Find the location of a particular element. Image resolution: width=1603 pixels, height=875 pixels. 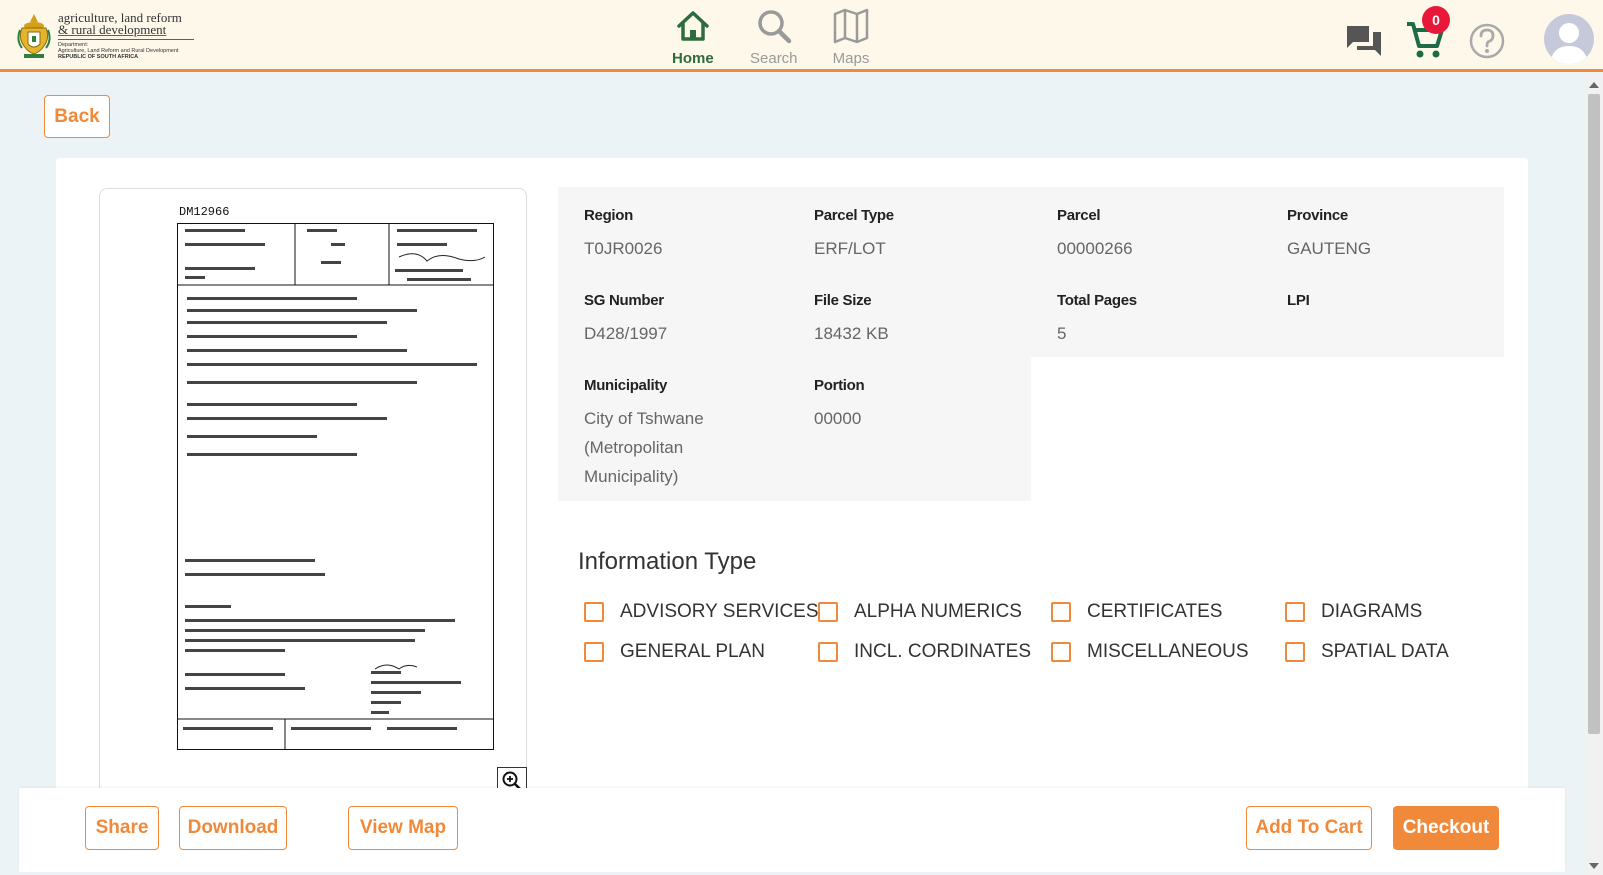

checkbox-incl-cordinates: INCL. CORDINATES is located at coordinates (924, 652).